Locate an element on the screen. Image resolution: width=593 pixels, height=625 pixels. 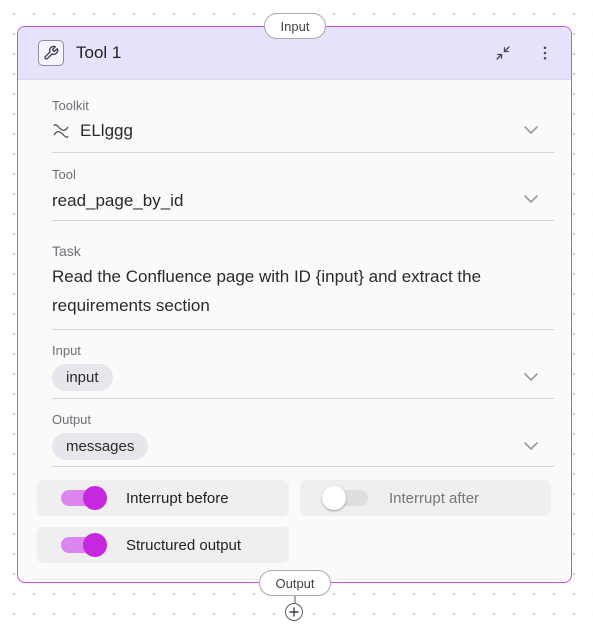
structured-output-label: Structured output is located at coordinates (184, 545).